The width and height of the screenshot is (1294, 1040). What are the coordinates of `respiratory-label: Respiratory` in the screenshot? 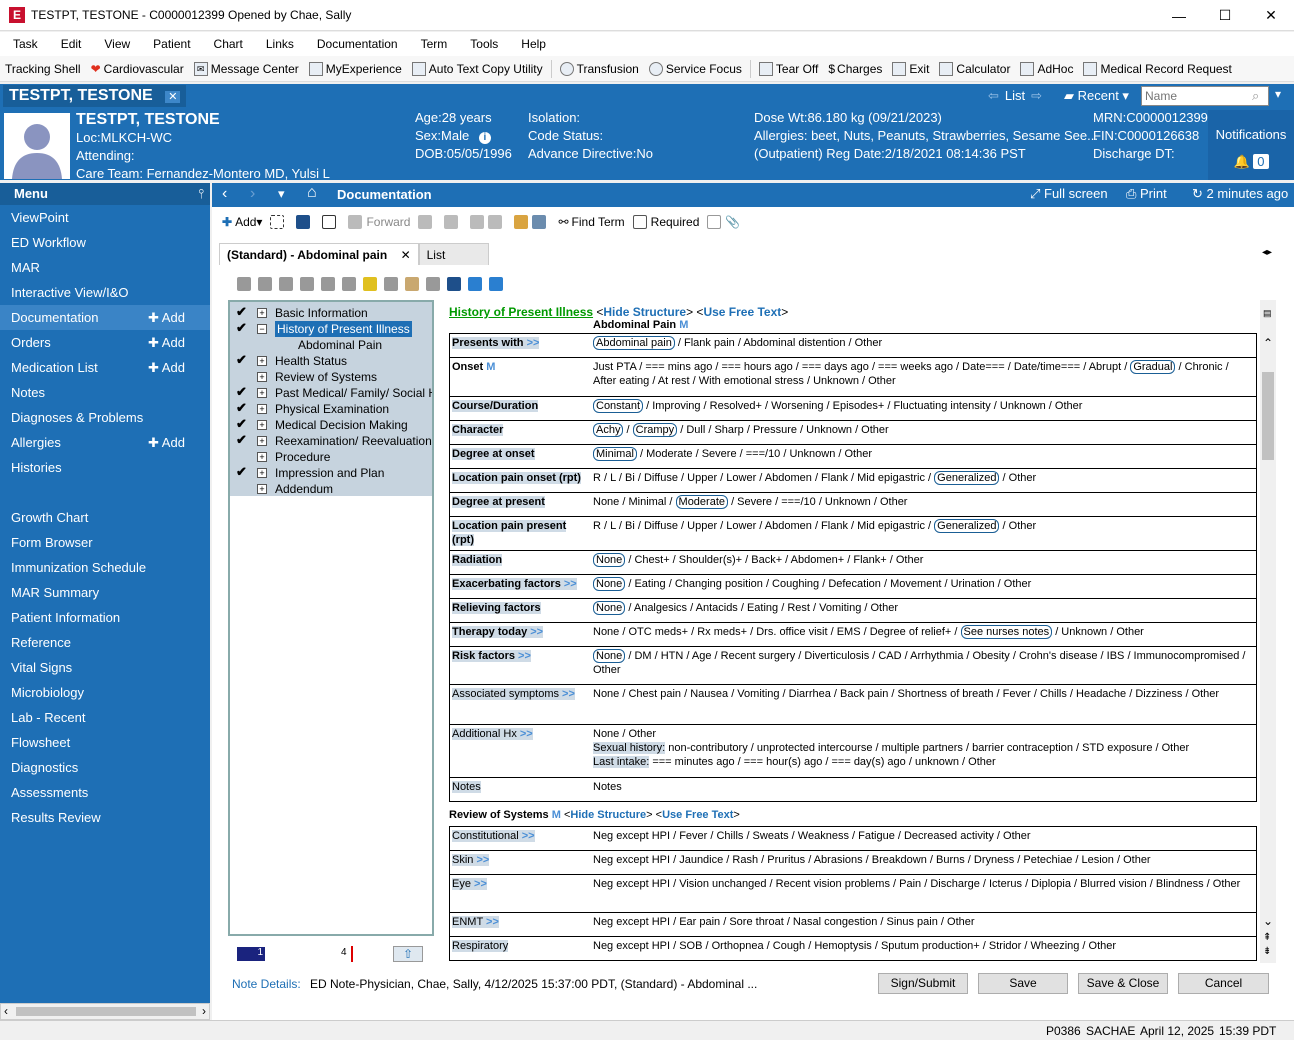 It's located at (521, 948).